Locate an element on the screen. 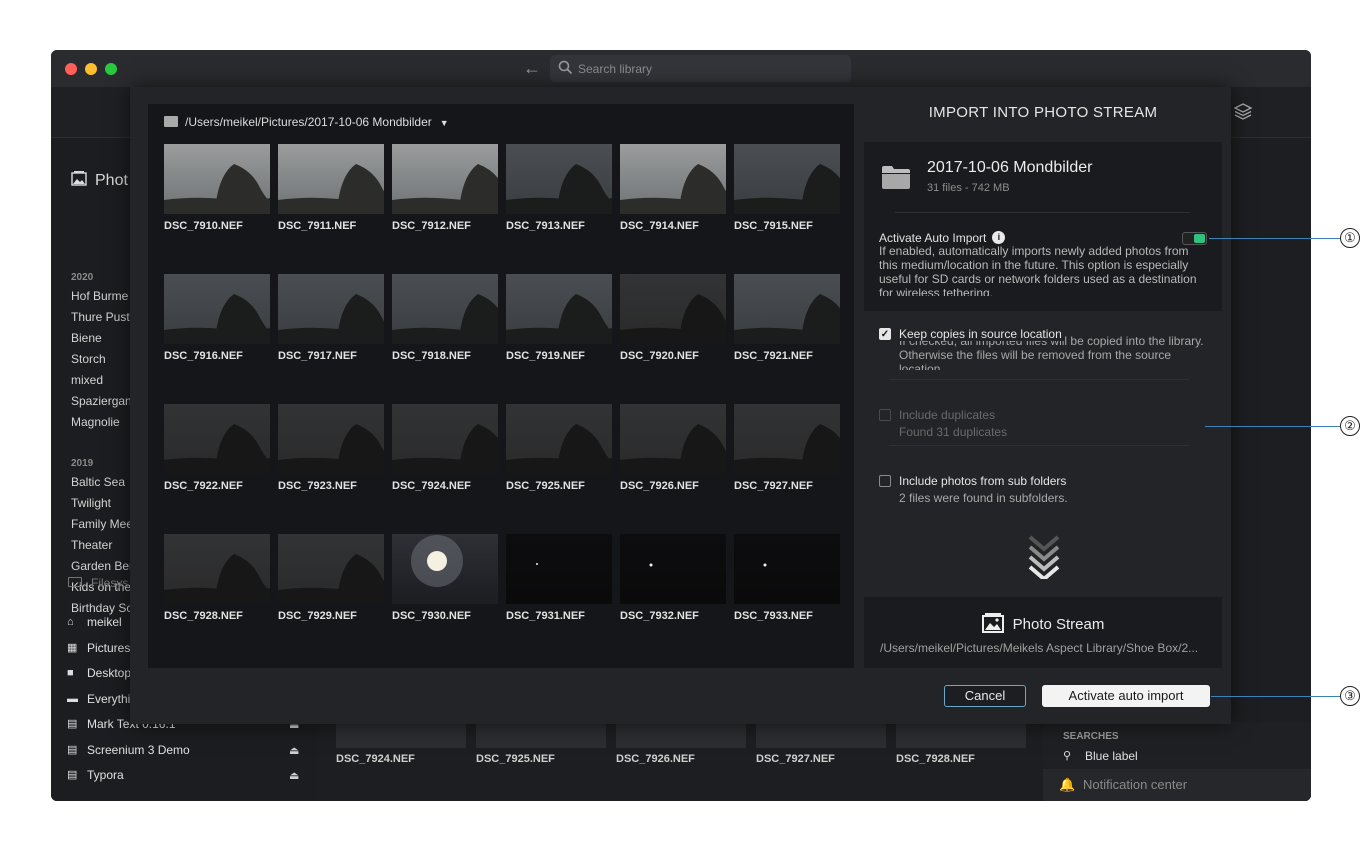 The height and width of the screenshot is (851, 1361). photo-filename: DSC_7920.NEF is located at coordinates (659, 356).